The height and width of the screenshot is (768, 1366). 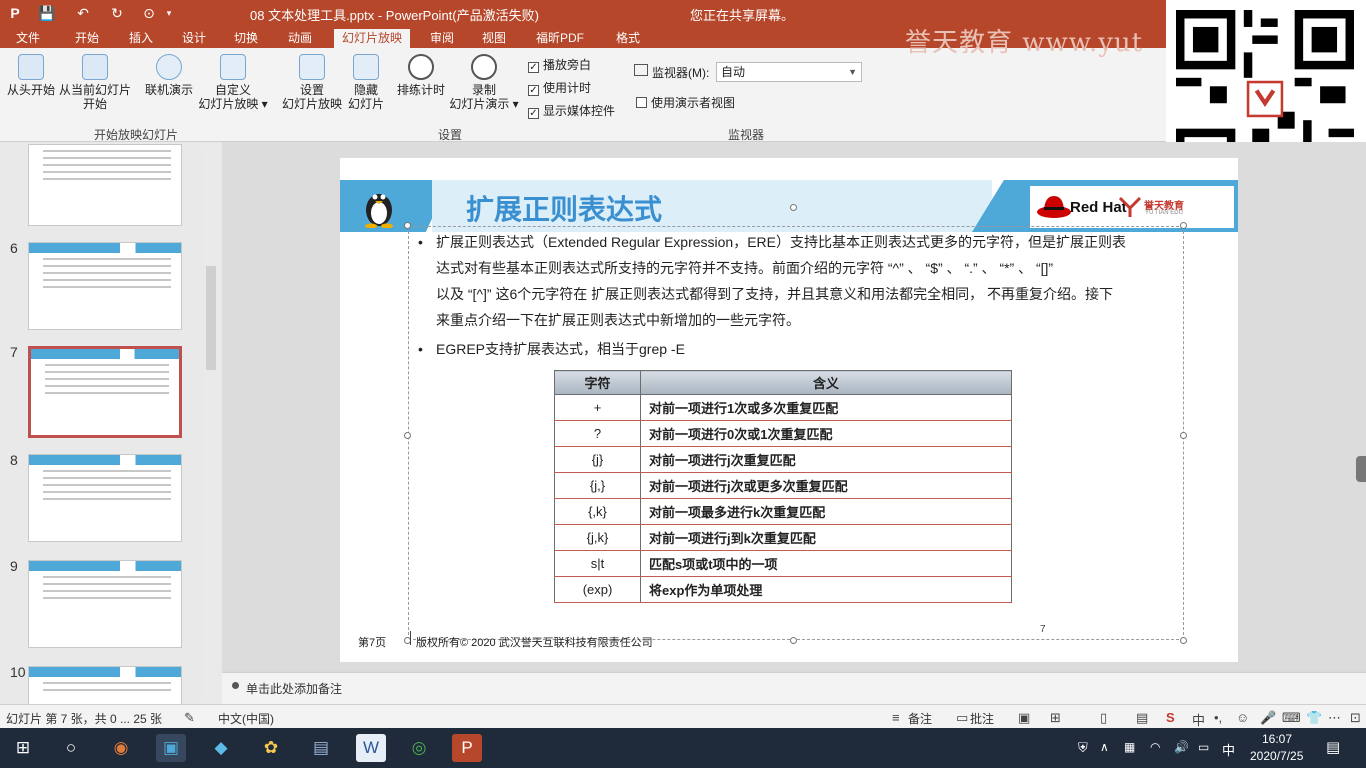 I want to click on use-presenter-view-checkbox: 使用演示者视图, so click(x=685, y=102).